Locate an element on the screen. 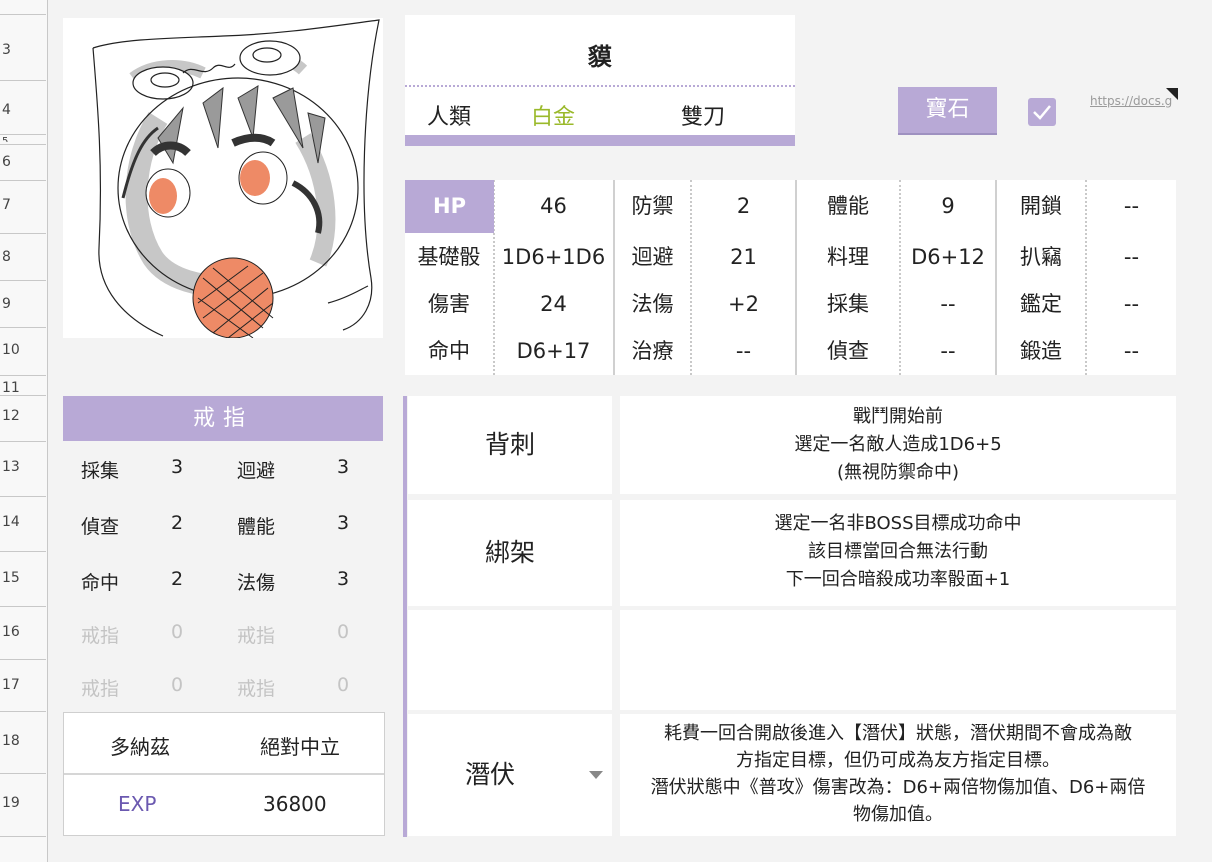 This screenshot has width=1212, height=862. stat-label-cooking: 料理 is located at coordinates (848, 257).